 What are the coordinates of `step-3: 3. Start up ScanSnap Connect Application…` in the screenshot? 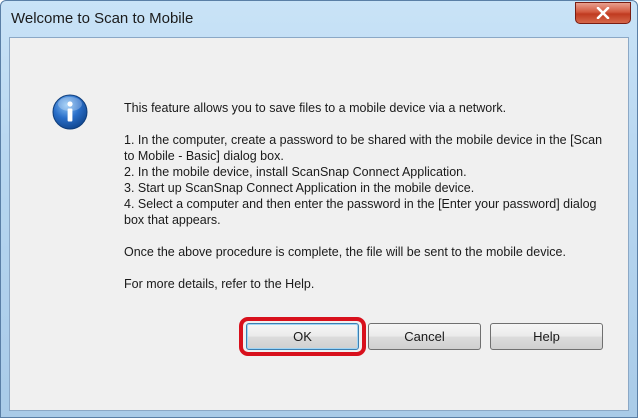 It's located at (299, 188).